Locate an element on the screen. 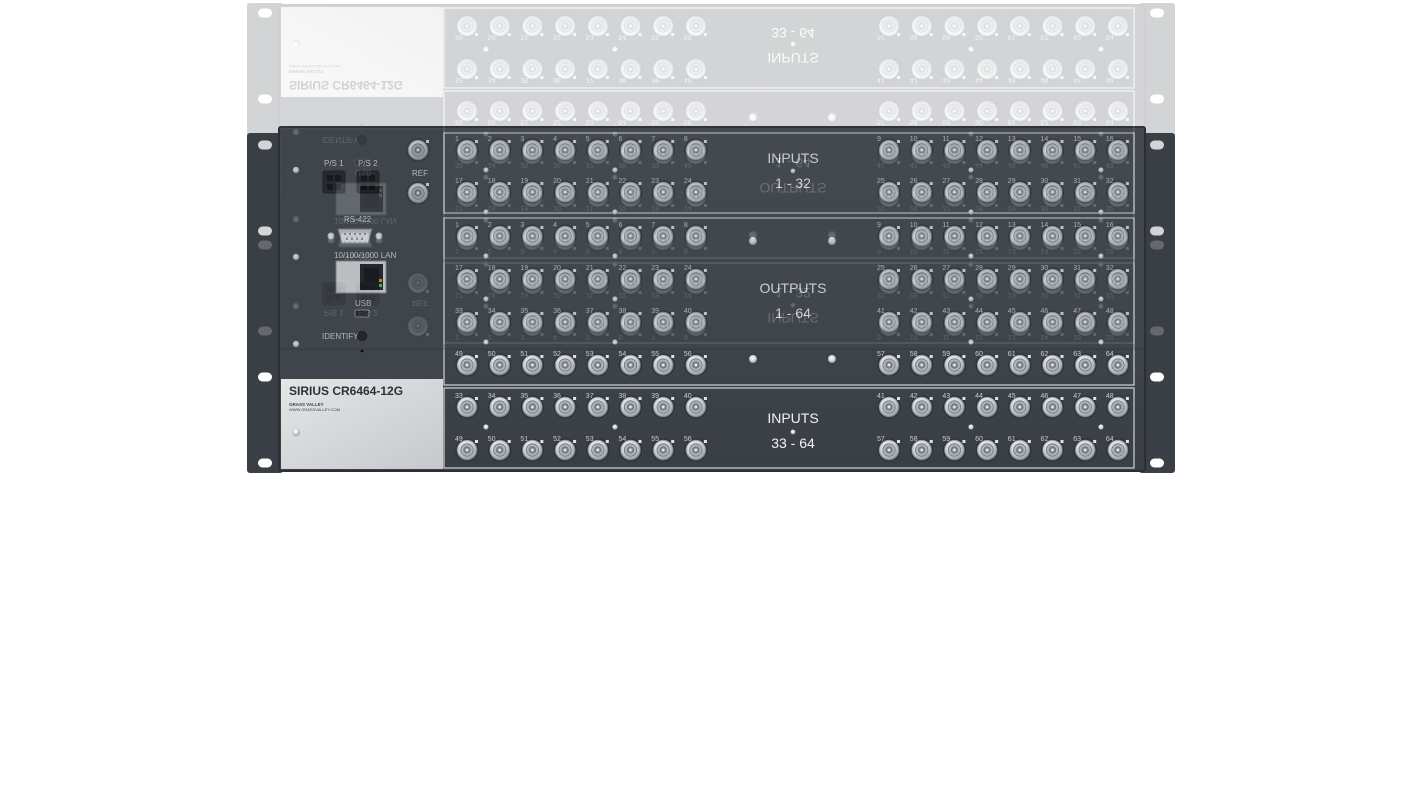 This screenshot has height=798, width=1422. identify-label: IDENTIFY is located at coordinates (340, 336).